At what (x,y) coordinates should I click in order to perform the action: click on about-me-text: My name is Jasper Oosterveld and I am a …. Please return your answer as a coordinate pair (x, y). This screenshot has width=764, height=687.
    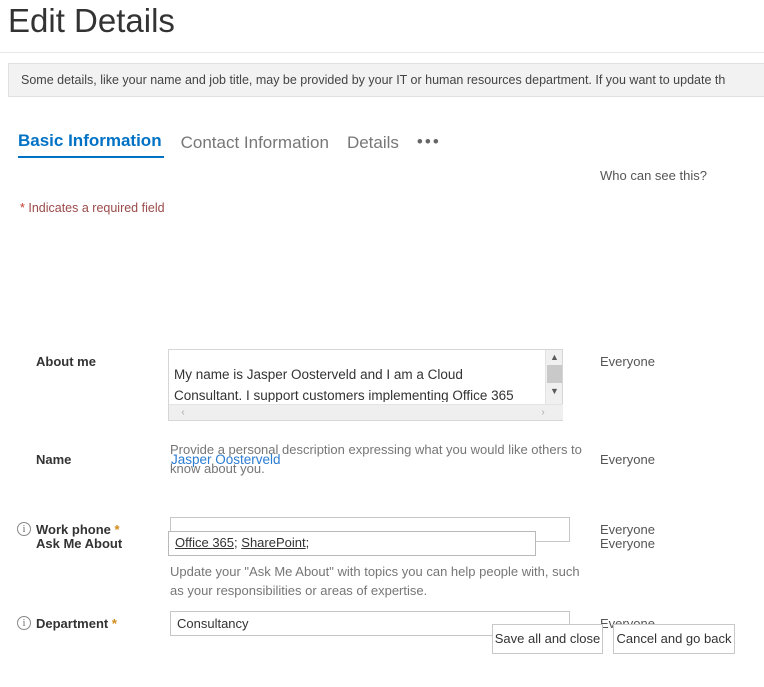
    Looking at the image, I should click on (350, 376).